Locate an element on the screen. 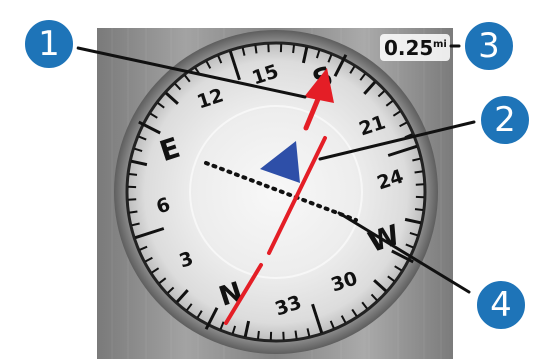 The width and height of the screenshot is (546, 363). callout-3-label: 3 is located at coordinates (489, 46).